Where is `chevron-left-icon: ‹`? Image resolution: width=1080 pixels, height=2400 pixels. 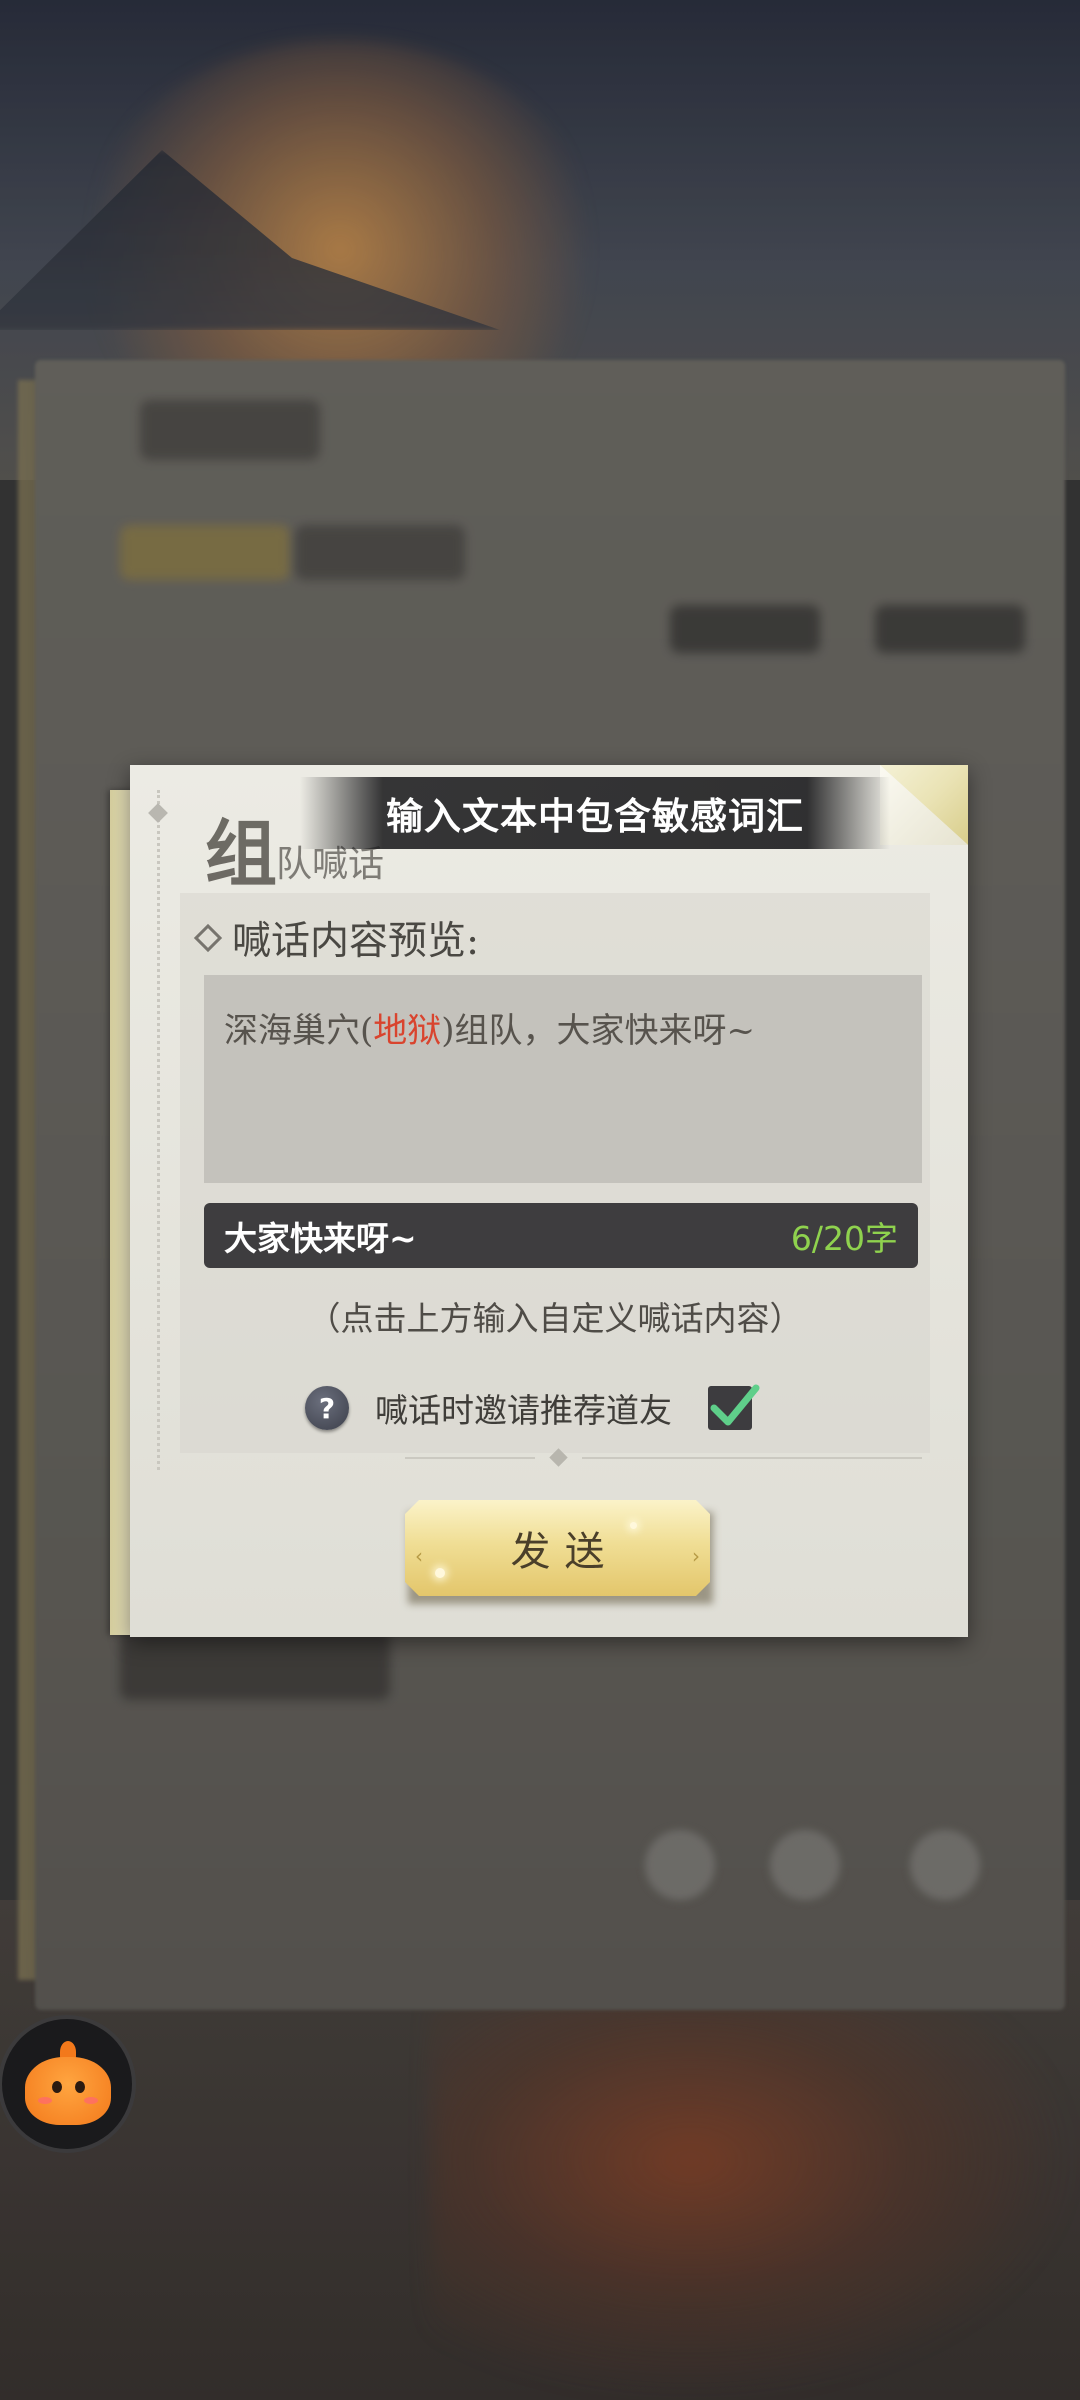 chevron-left-icon: ‹ is located at coordinates (419, 1556).